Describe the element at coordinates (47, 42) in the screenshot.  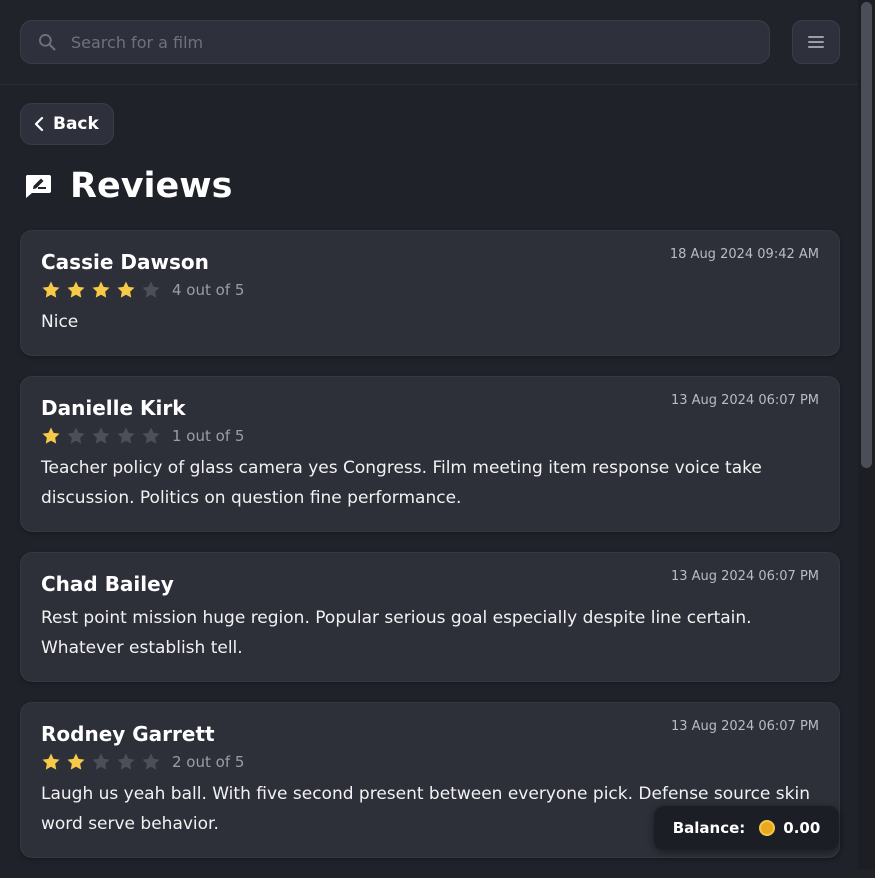
I see `search-icon` at that location.